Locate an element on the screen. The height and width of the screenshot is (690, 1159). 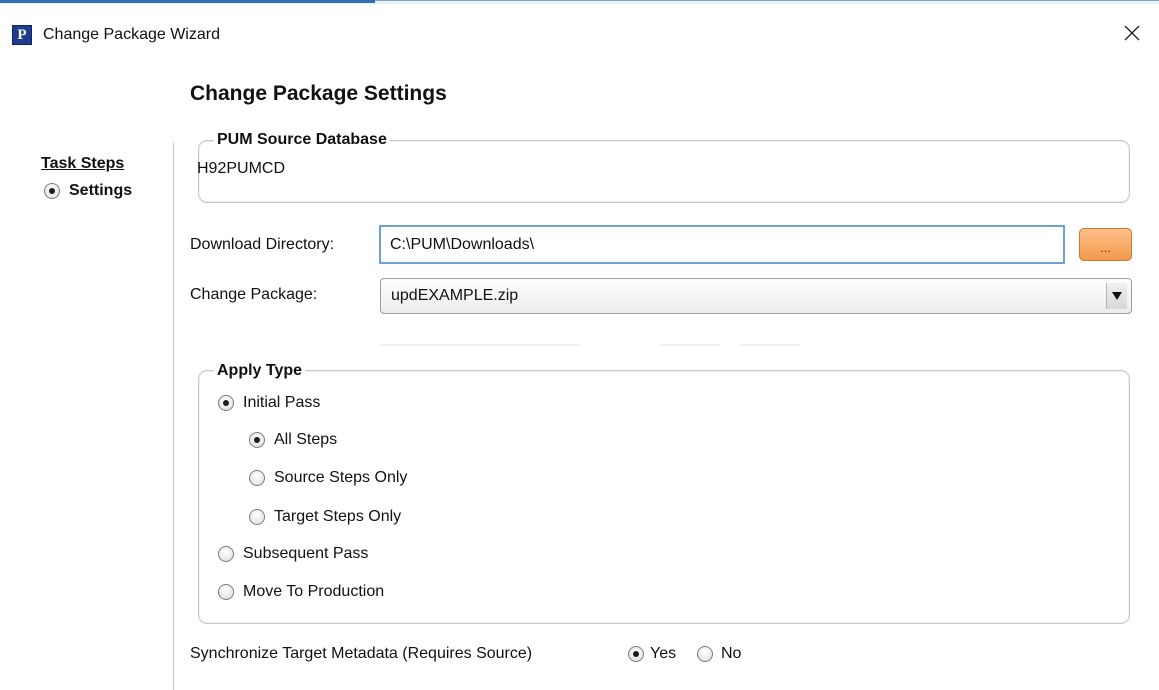
move-to-production-label: Move To Production is located at coordinates (314, 591).